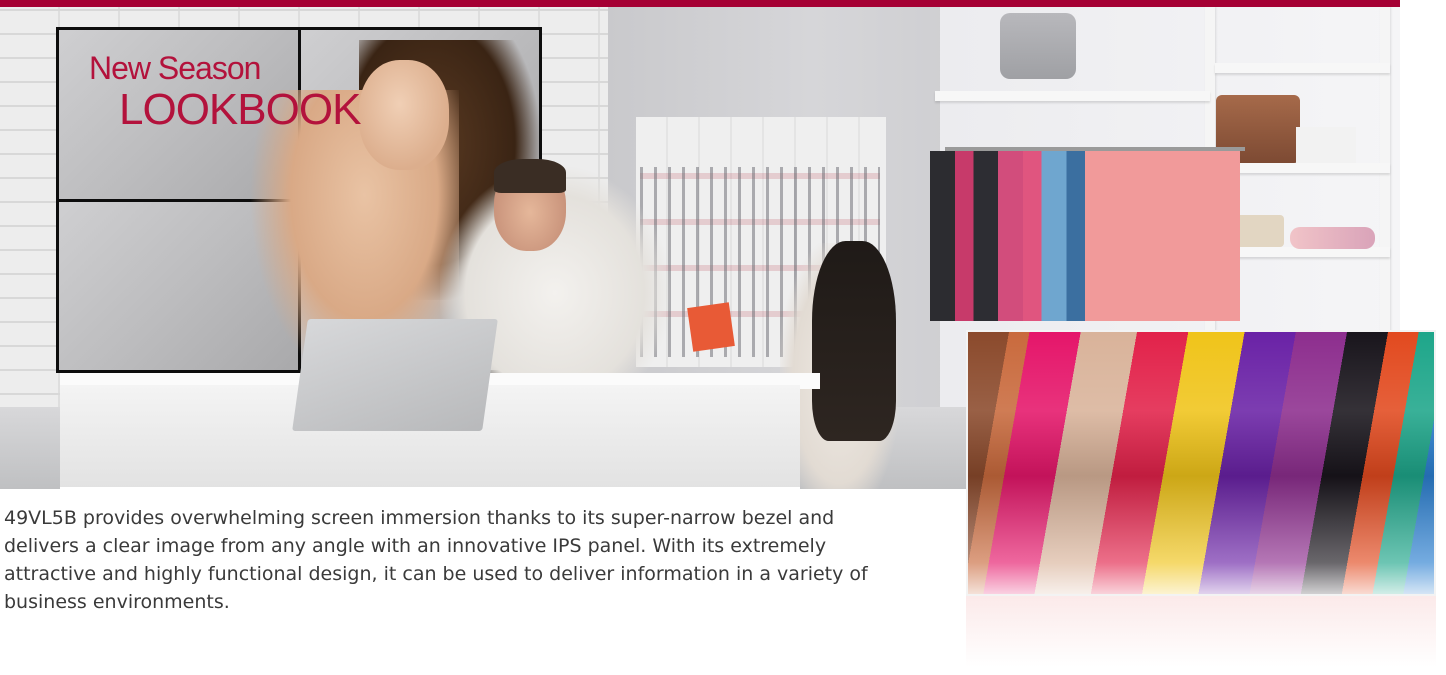 This screenshot has width=1446, height=675. I want to click on clerk-hair, so click(530, 176).